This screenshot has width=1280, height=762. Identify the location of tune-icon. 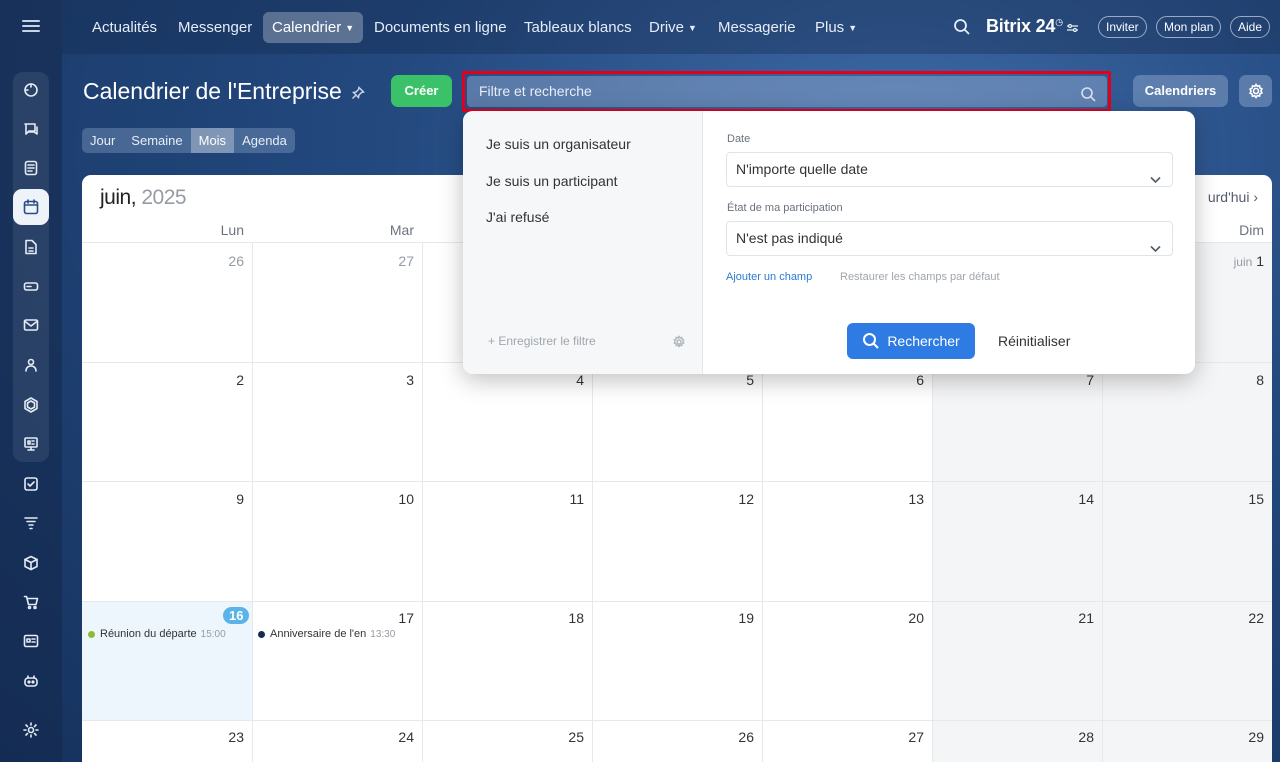
(1072, 28).